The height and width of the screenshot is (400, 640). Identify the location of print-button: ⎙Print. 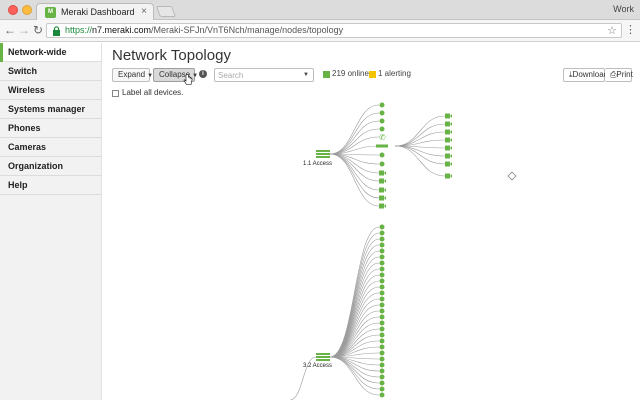
(619, 75).